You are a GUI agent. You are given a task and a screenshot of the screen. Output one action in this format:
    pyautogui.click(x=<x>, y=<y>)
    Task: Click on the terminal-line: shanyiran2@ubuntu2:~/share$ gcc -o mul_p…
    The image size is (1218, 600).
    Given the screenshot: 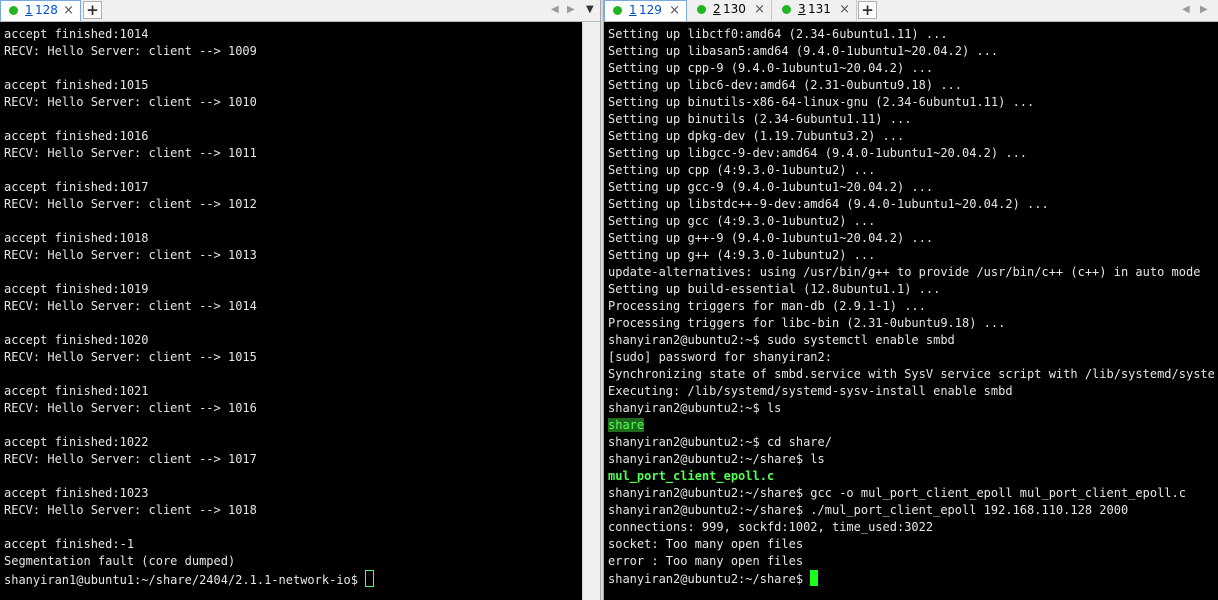 What is the action you would take?
    pyautogui.click(x=911, y=493)
    